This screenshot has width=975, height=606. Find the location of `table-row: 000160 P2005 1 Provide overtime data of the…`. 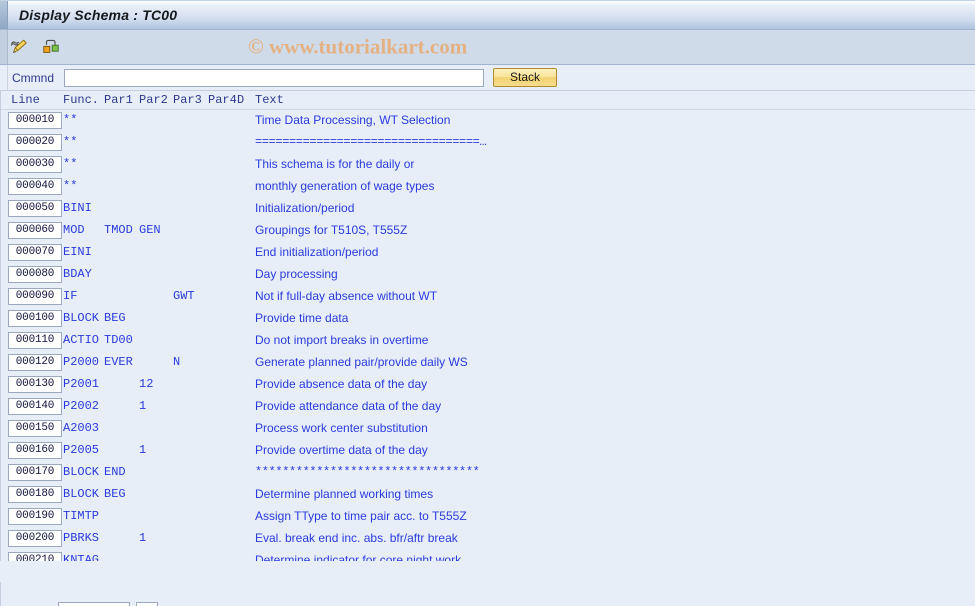

table-row: 000160 P2005 1 Provide overtime data of the… is located at coordinates (488, 451).